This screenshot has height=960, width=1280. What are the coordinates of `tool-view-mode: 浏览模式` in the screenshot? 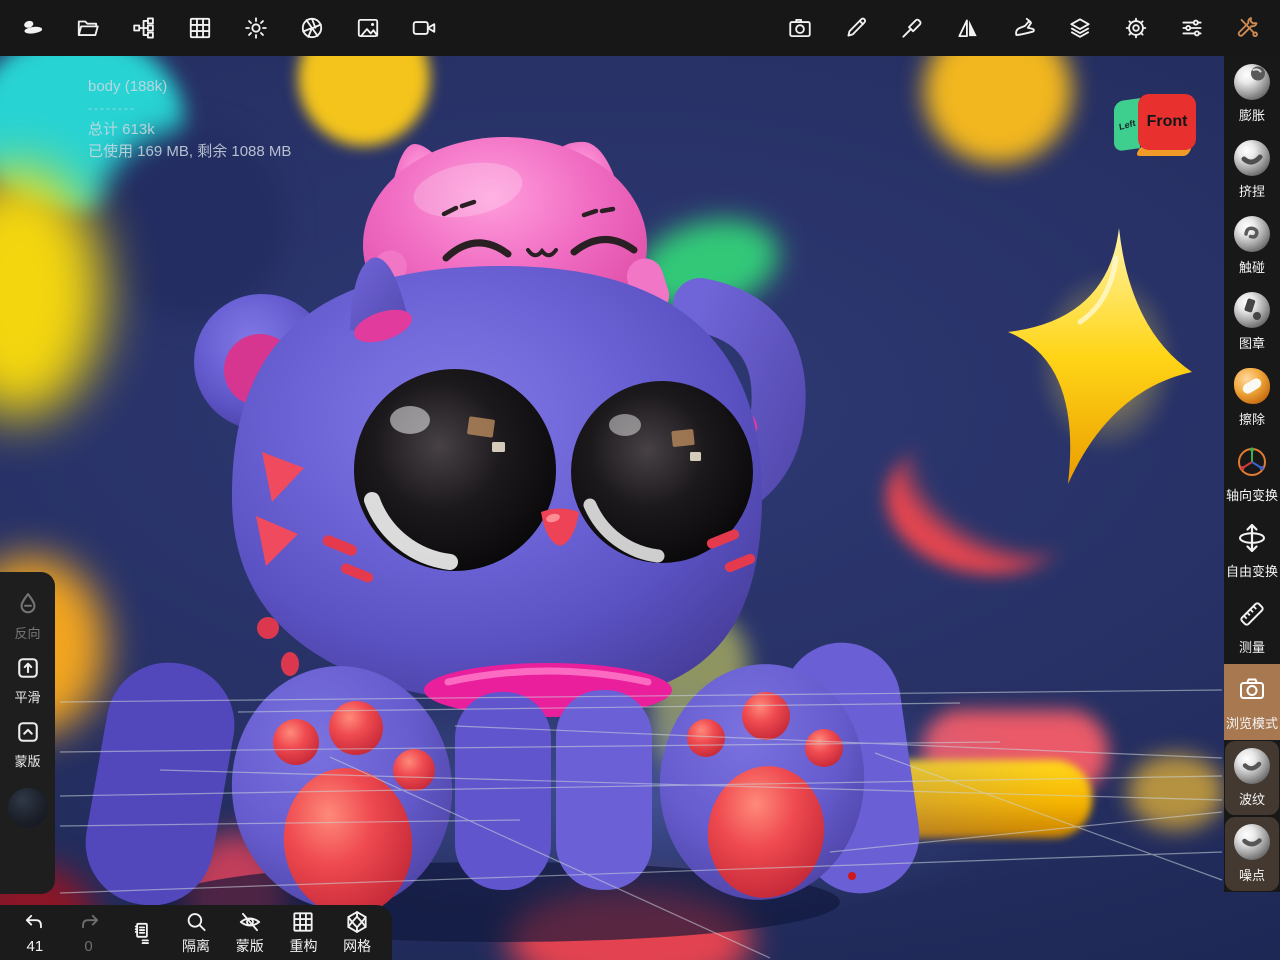 It's located at (1252, 702).